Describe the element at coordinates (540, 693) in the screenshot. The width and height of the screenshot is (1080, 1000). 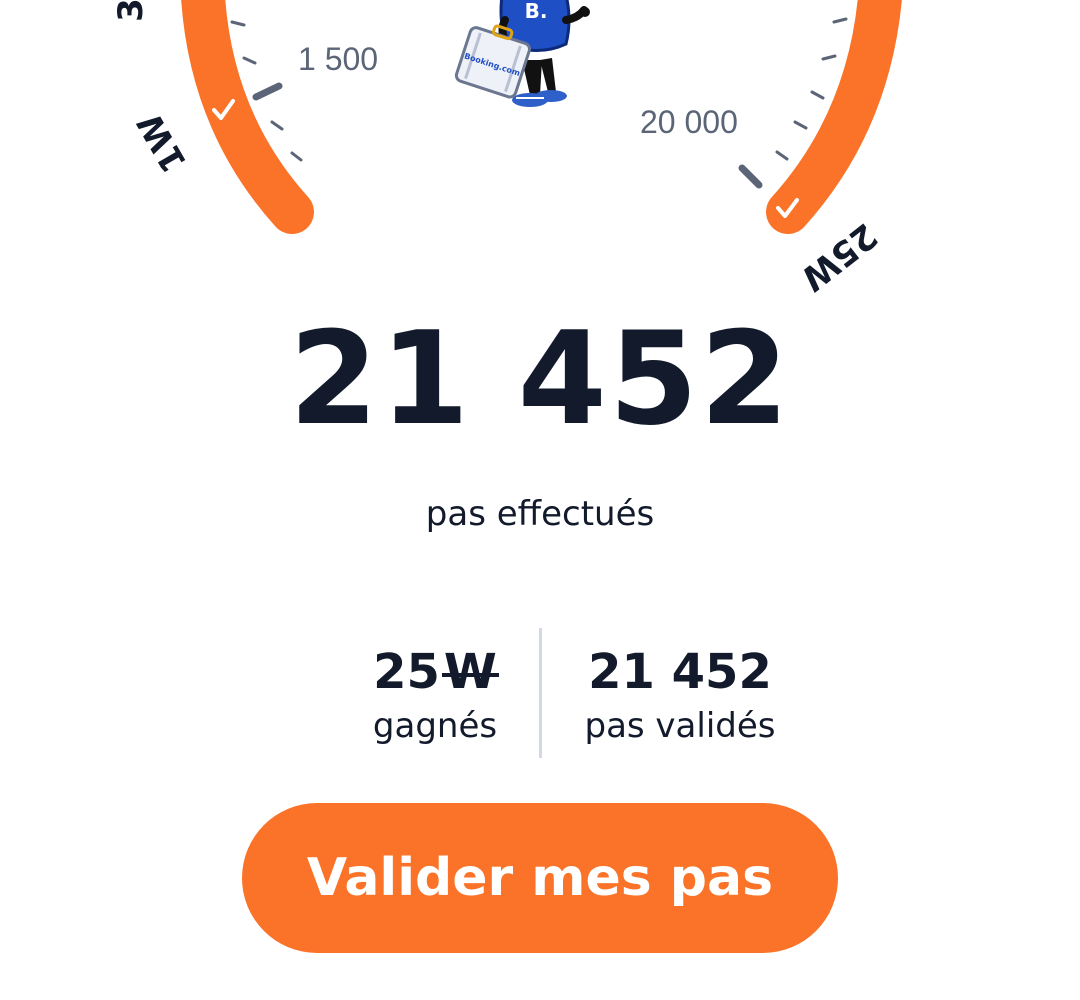
I see `stats-divider` at that location.